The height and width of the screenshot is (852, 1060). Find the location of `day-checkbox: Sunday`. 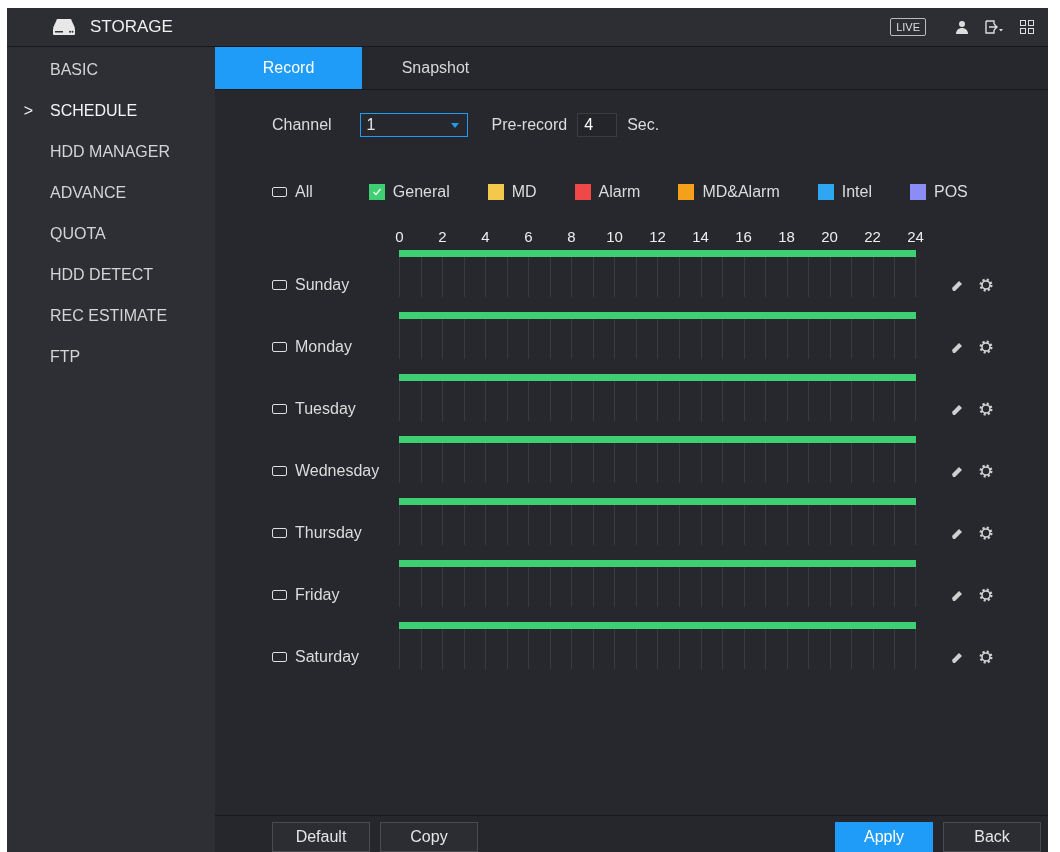

day-checkbox: Sunday is located at coordinates (335, 279).